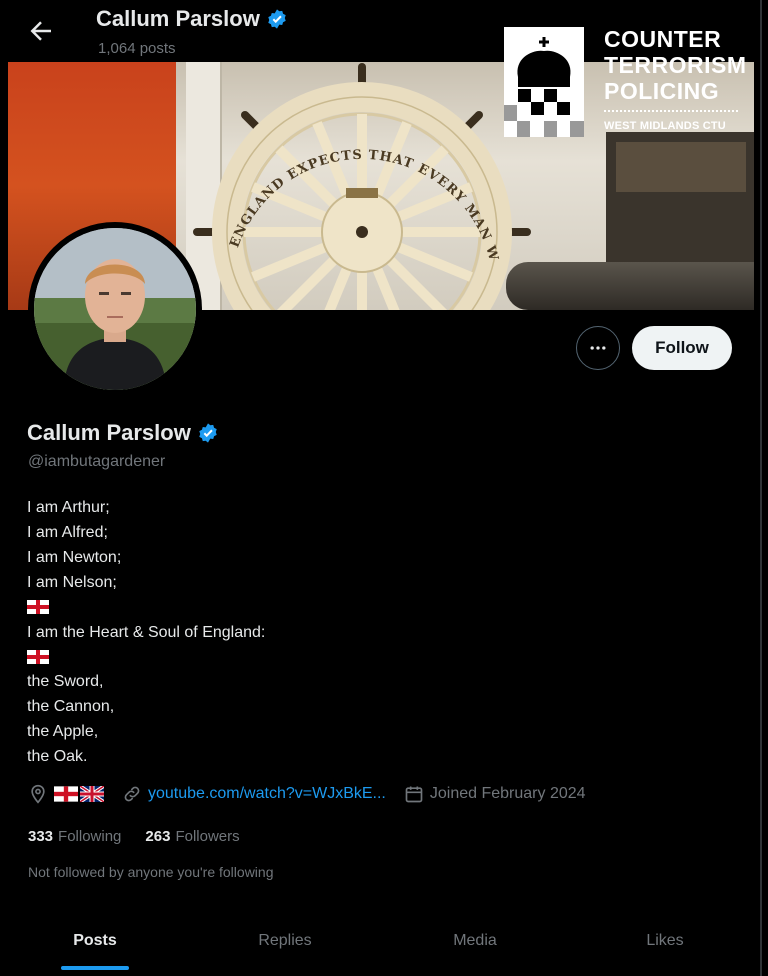 The height and width of the screenshot is (976, 768). Describe the element at coordinates (151, 872) in the screenshot. I see `not-followed-note: Not followed by anyone you're following` at that location.